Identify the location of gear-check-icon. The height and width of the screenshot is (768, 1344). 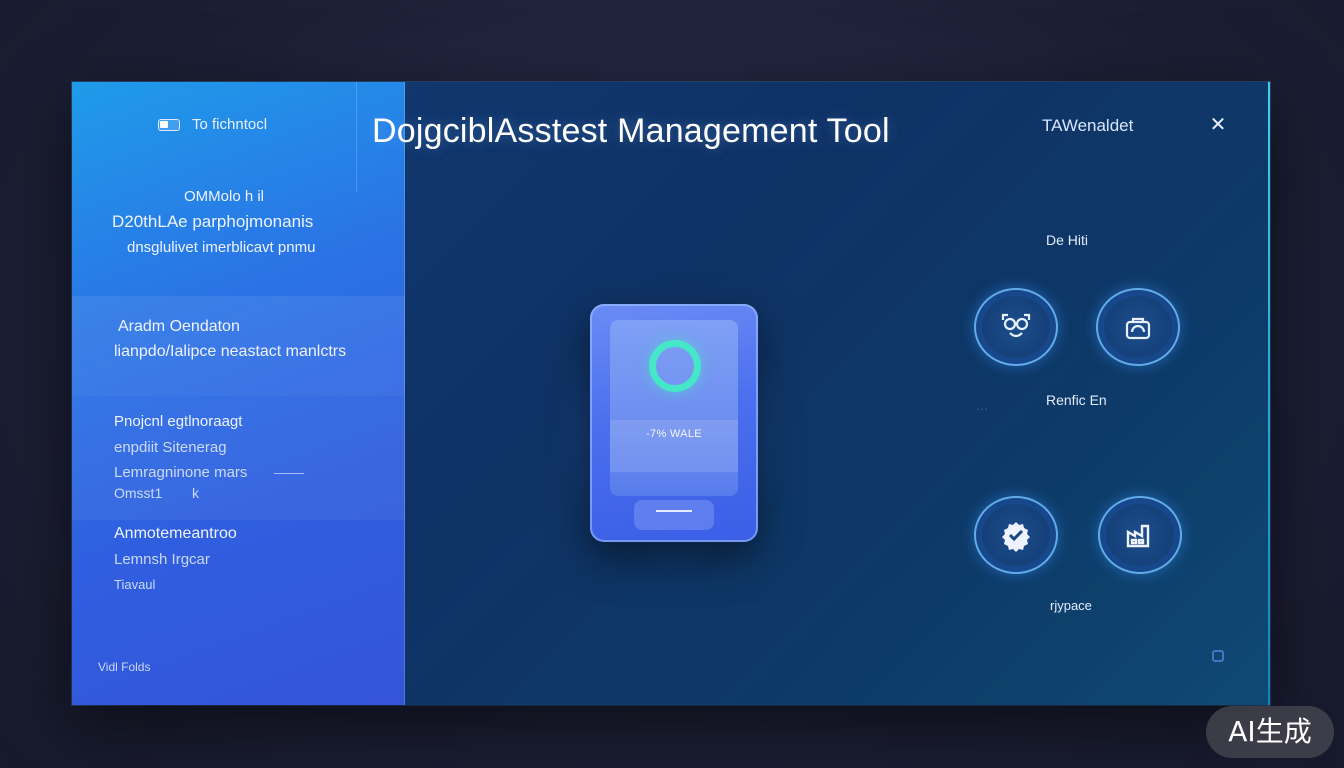
(1016, 537).